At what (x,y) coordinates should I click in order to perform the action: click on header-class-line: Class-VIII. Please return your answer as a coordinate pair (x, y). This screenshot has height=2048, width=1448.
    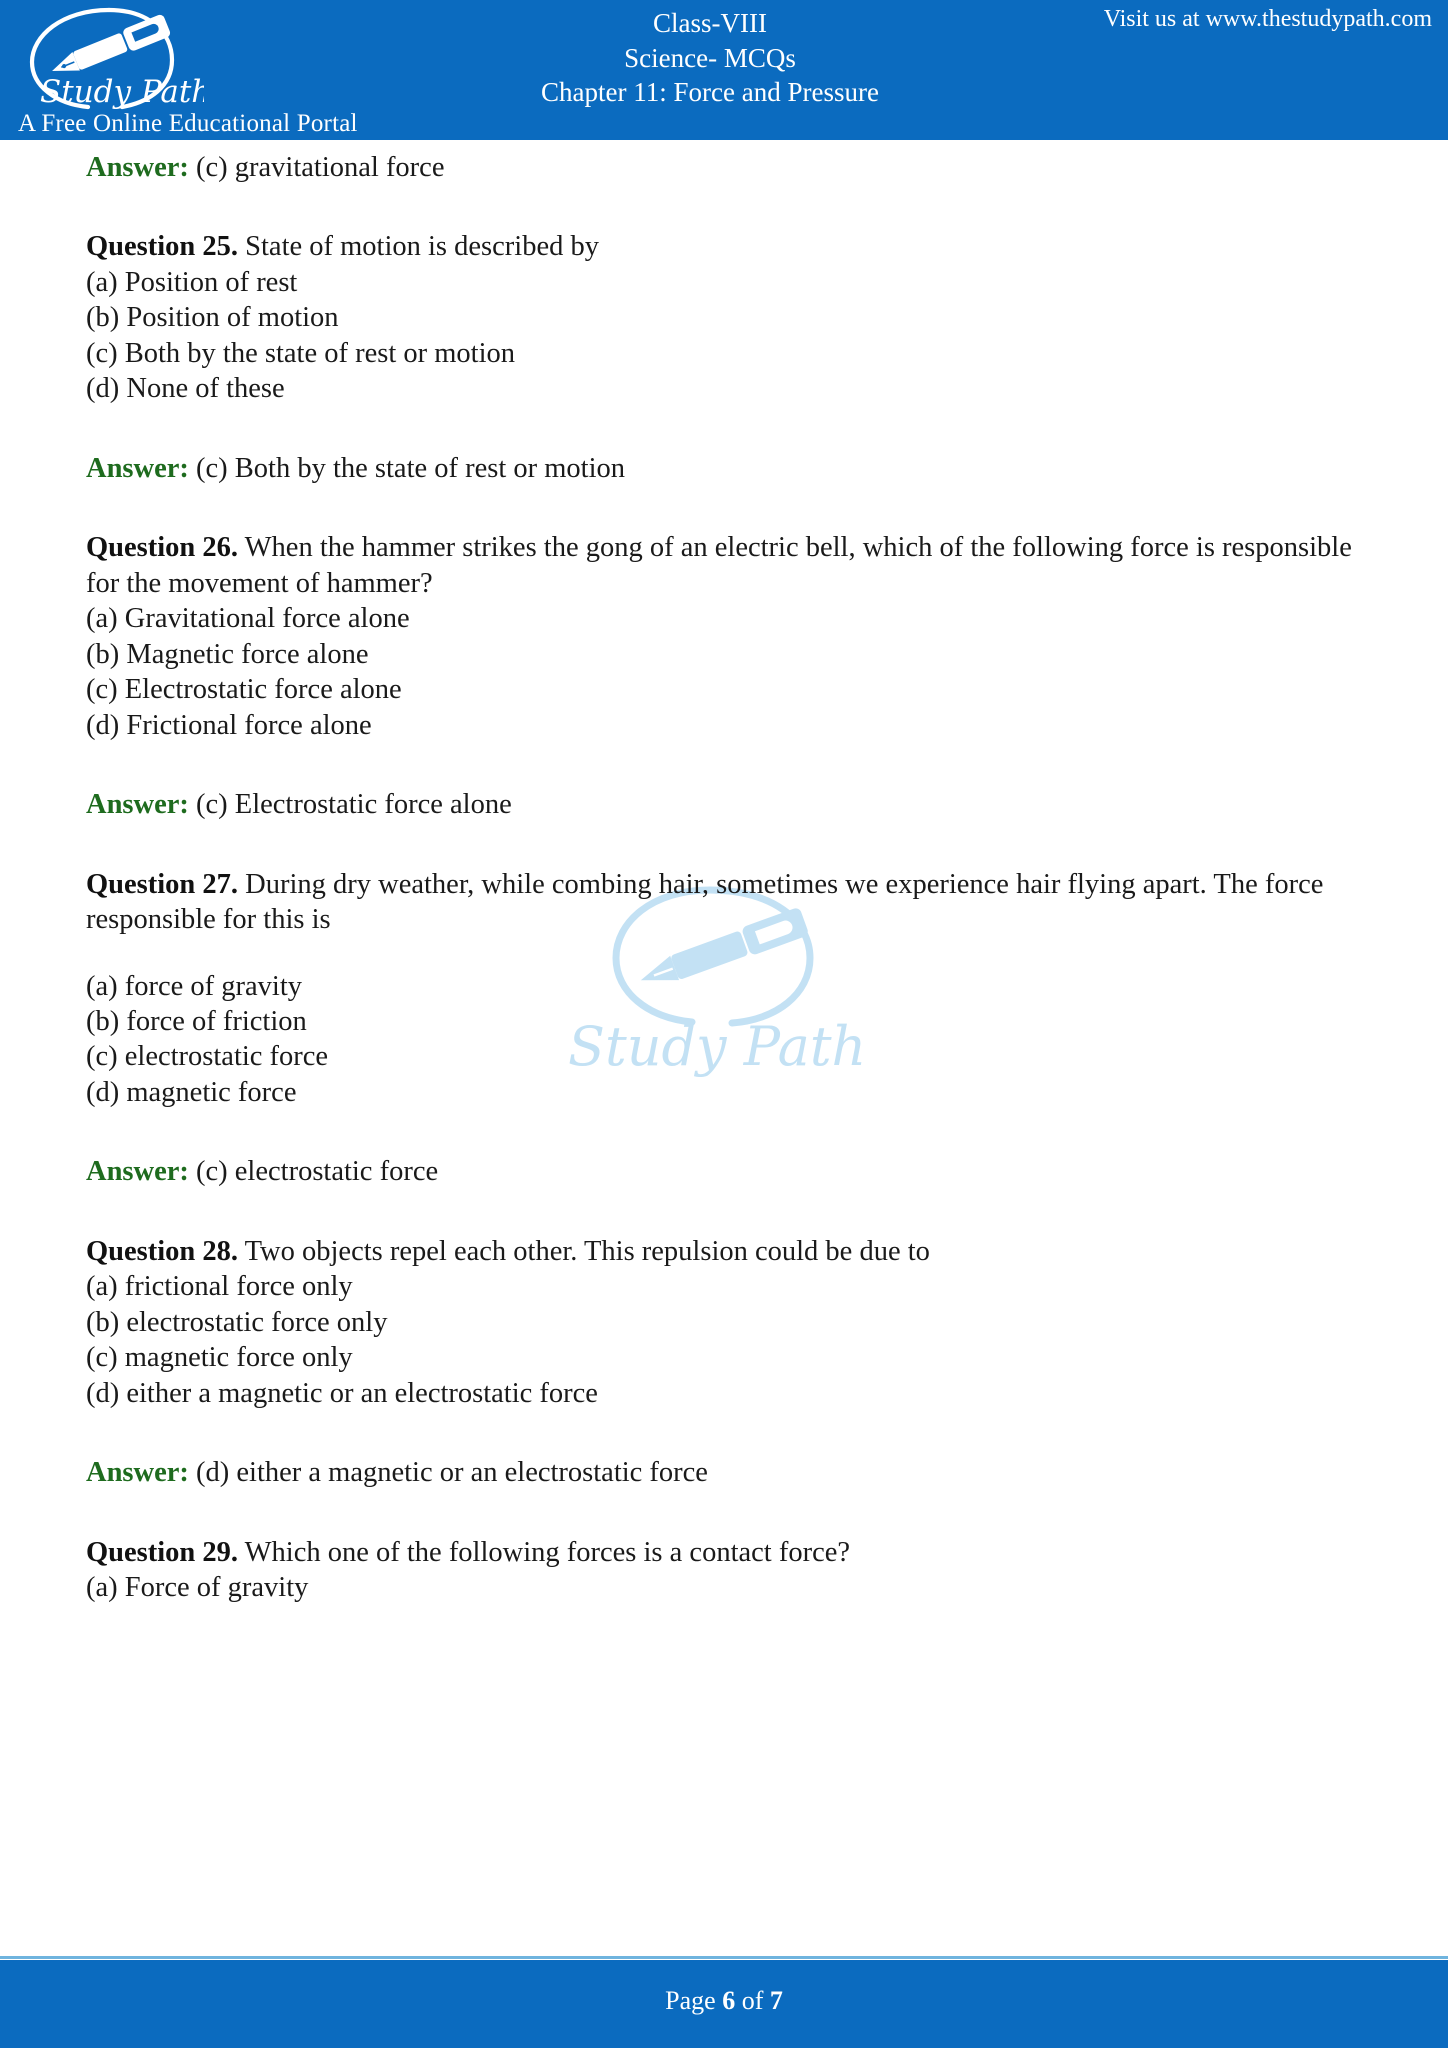
    Looking at the image, I should click on (710, 23).